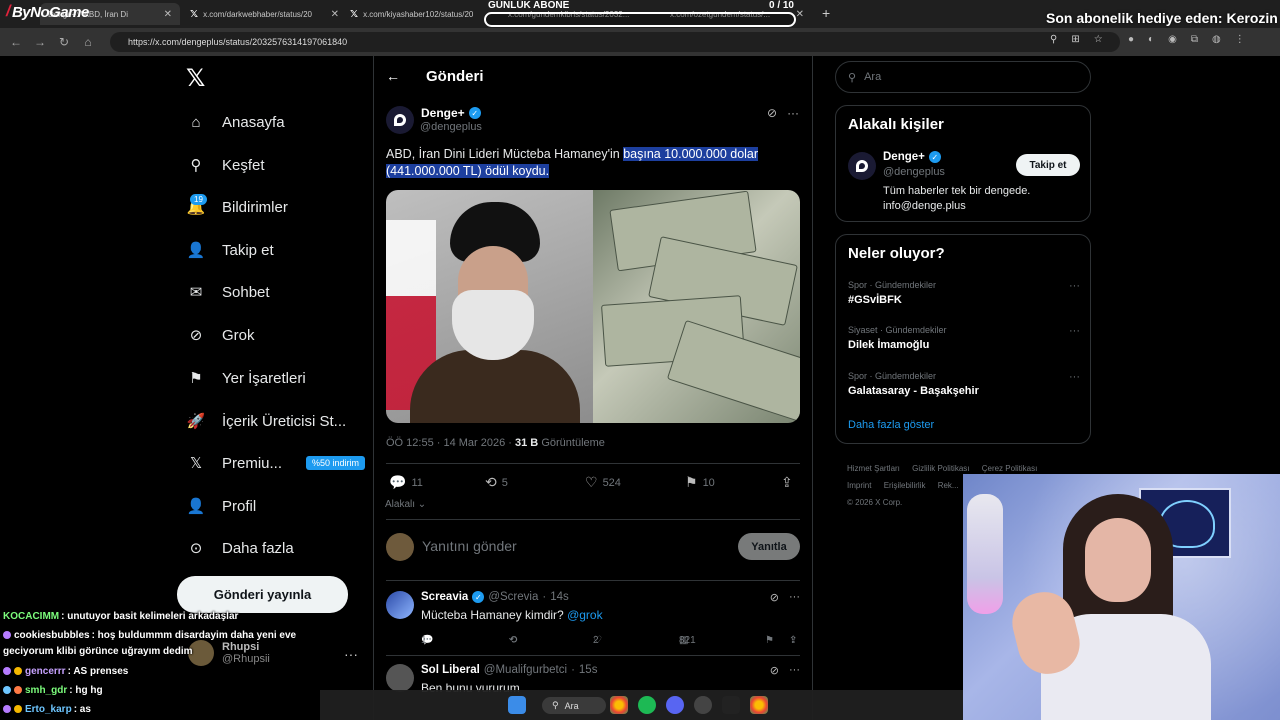  What do you see at coordinates (700, 482) in the screenshot?
I see `bookmark-button: ⚑ 10` at bounding box center [700, 482].